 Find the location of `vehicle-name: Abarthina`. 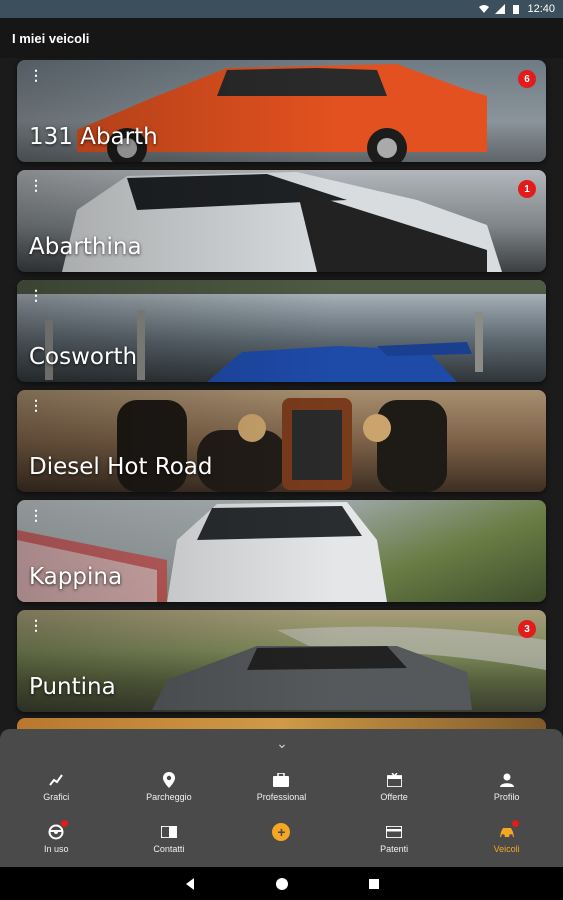

vehicle-name: Abarthina is located at coordinates (85, 247).